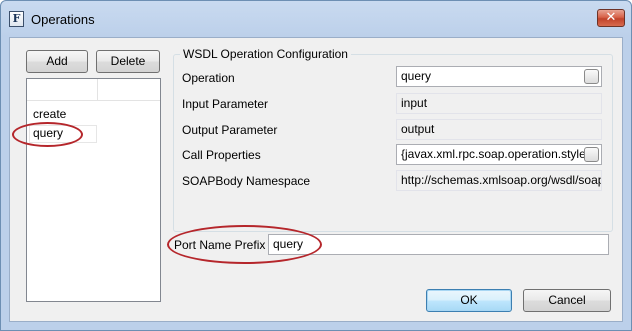 This screenshot has height=331, width=632. Describe the element at coordinates (47, 134) in the screenshot. I see `highlight-oval-query-item` at that location.